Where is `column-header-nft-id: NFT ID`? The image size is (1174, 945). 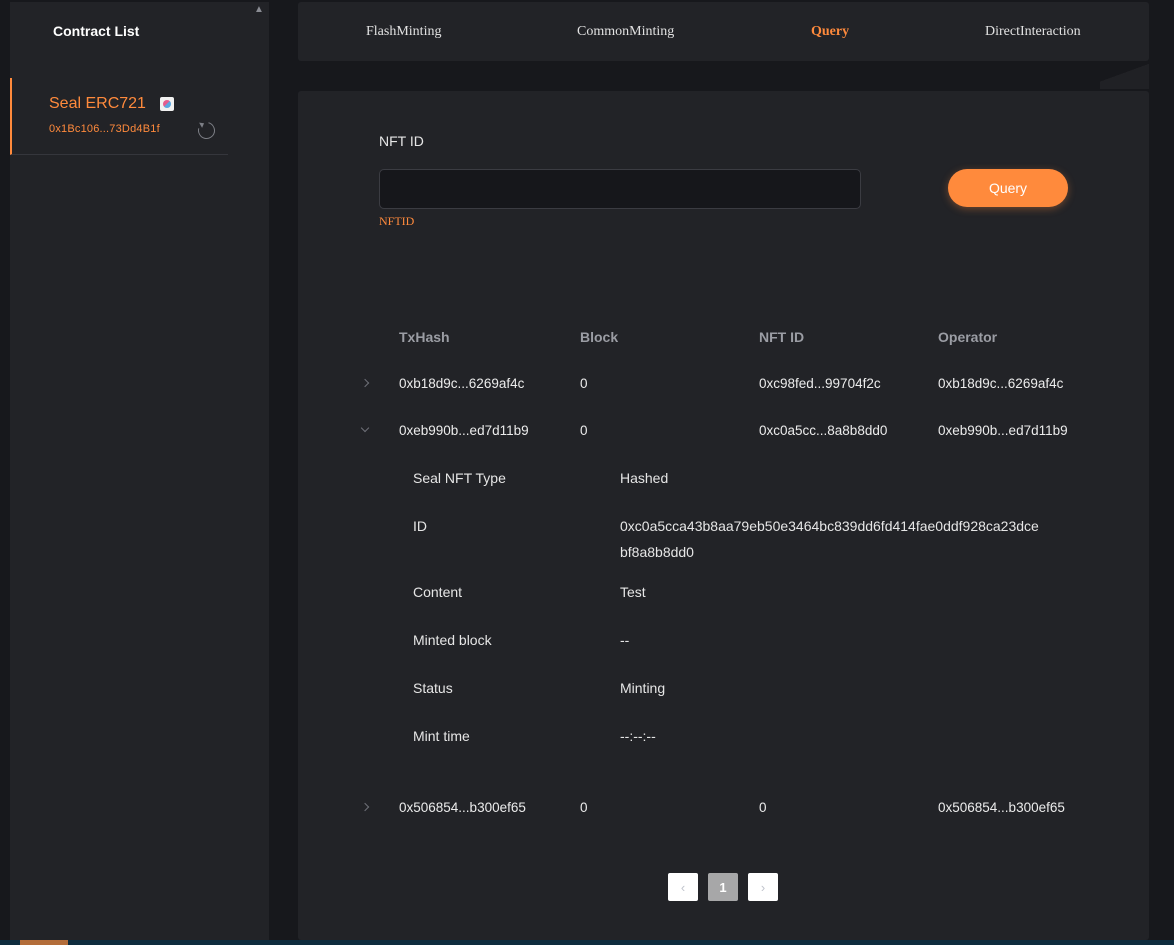 column-header-nft-id: NFT ID is located at coordinates (782, 337).